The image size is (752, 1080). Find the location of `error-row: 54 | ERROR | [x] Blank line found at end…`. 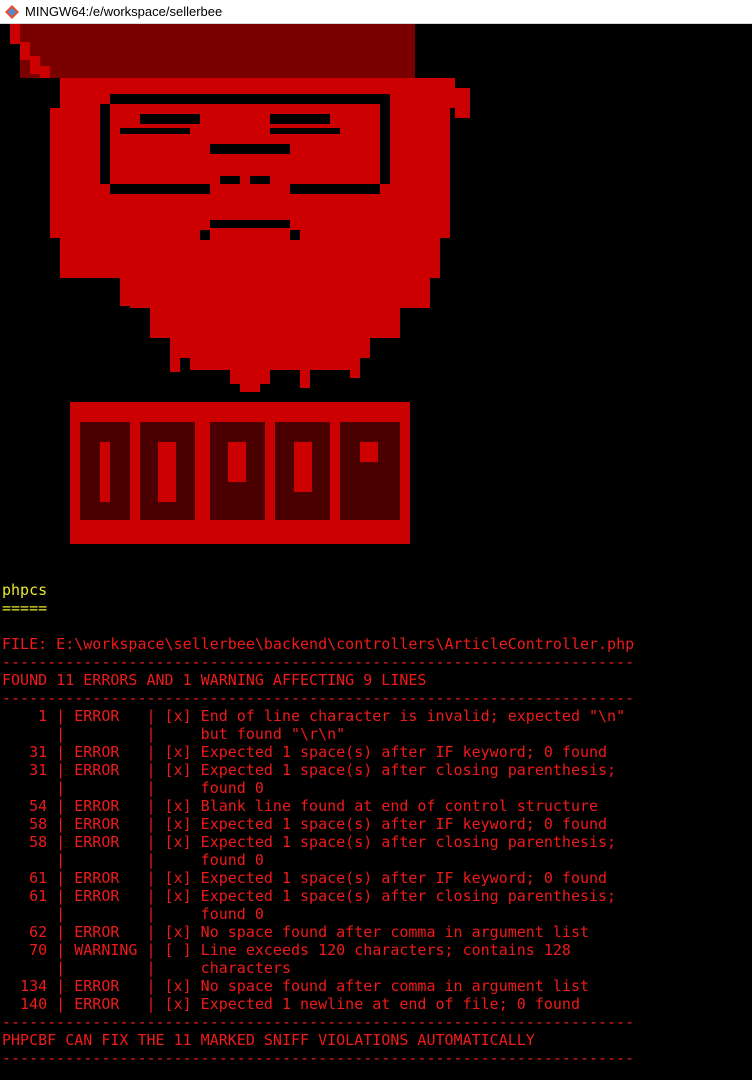

error-row: 54 | ERROR | [x] Blank line found at end… is located at coordinates (300, 806).